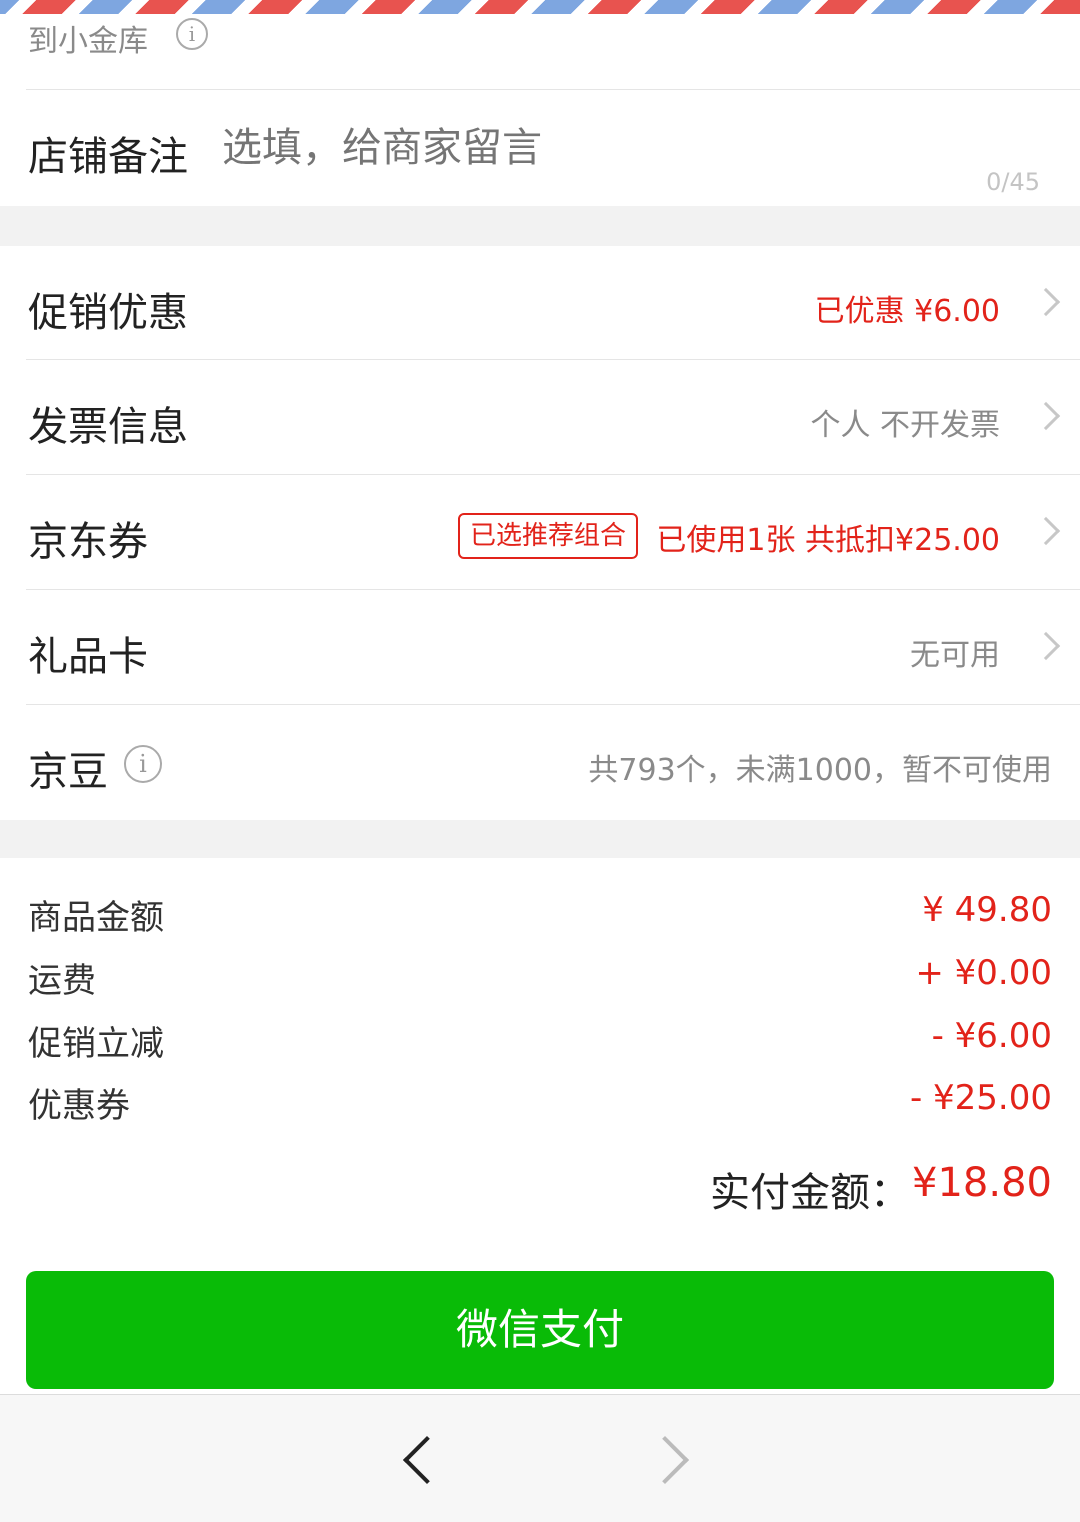 The height and width of the screenshot is (1522, 1080). What do you see at coordinates (983, 973) in the screenshot?
I see `shipping-value: + ¥0.00` at bounding box center [983, 973].